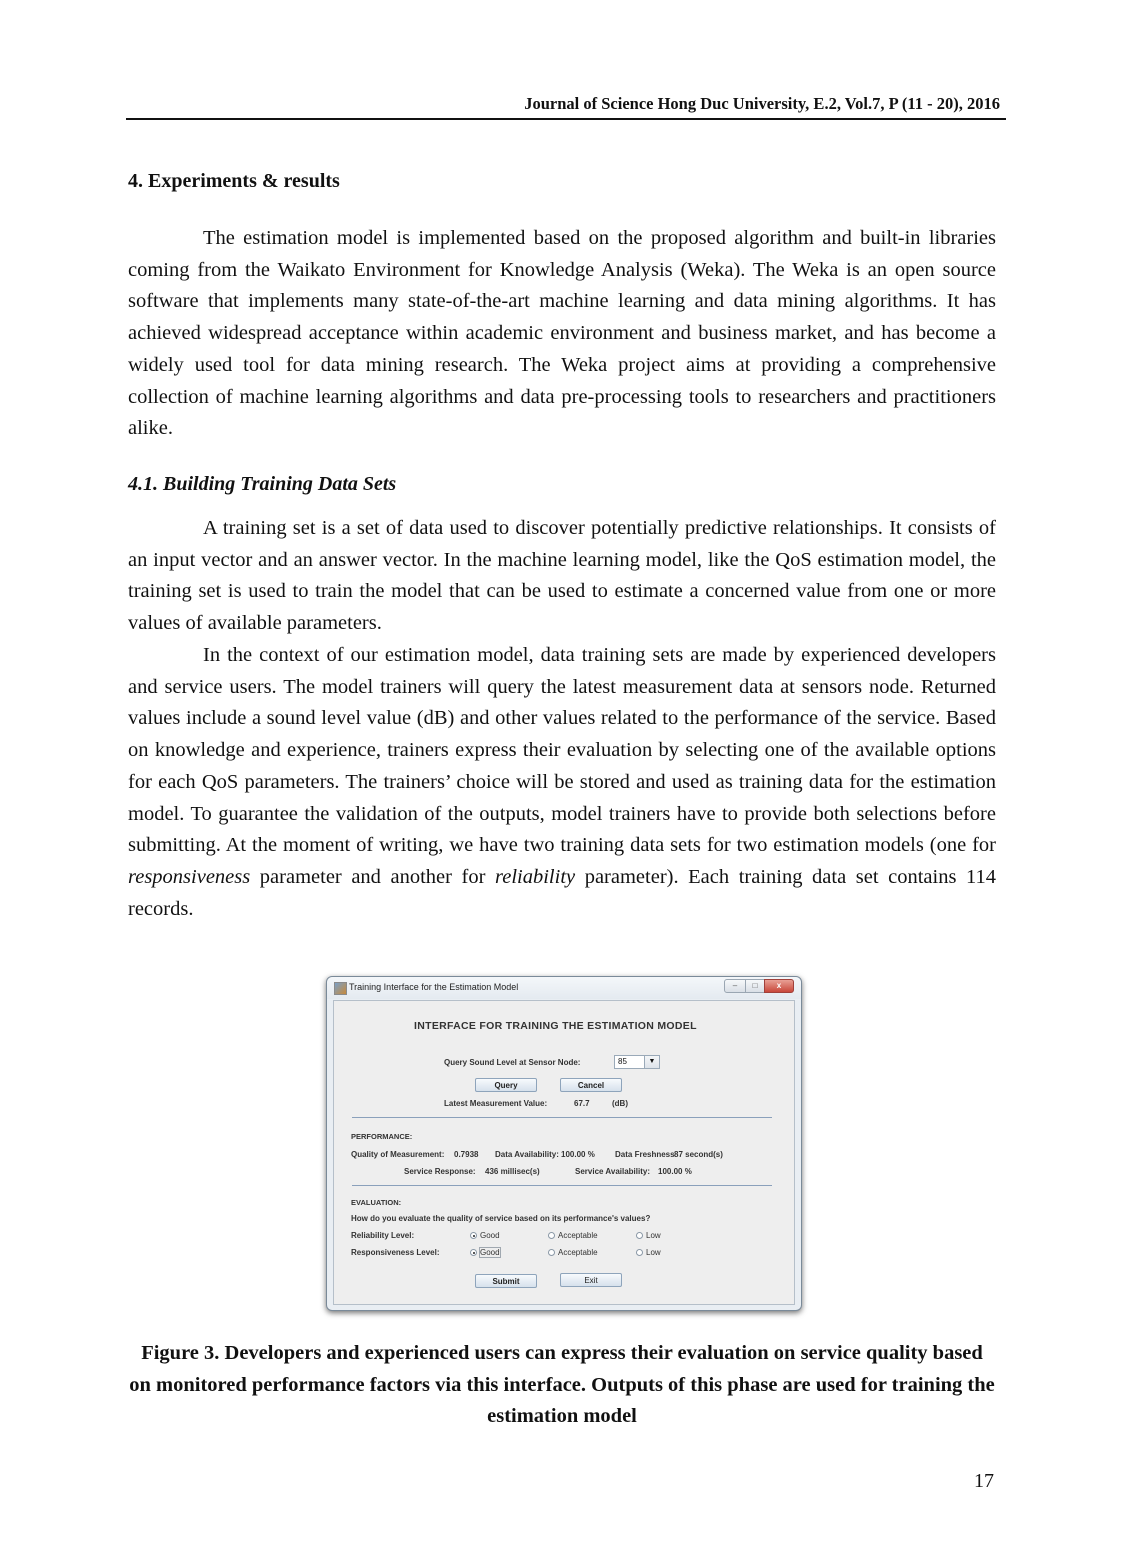 This screenshot has height=1565, width=1122. Describe the element at coordinates (398, 1154) in the screenshot. I see `quality-label: Quality of Measurement:` at that location.